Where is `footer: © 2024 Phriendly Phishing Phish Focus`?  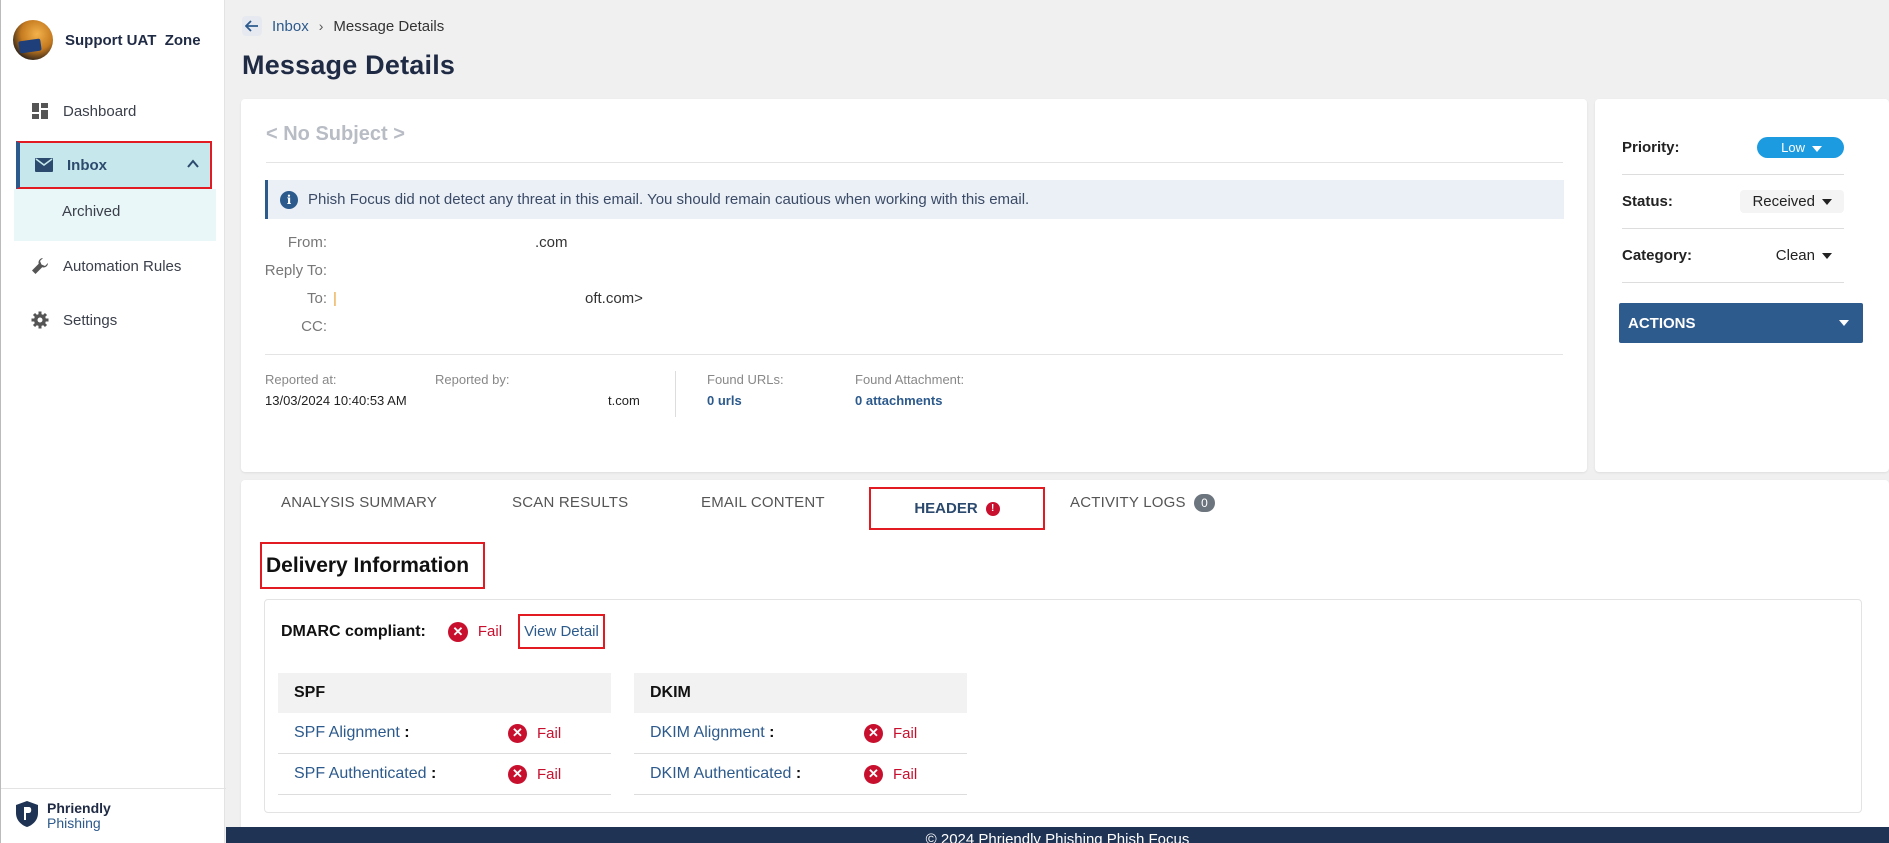 footer: © 2024 Phriendly Phishing Phish Focus is located at coordinates (1057, 835).